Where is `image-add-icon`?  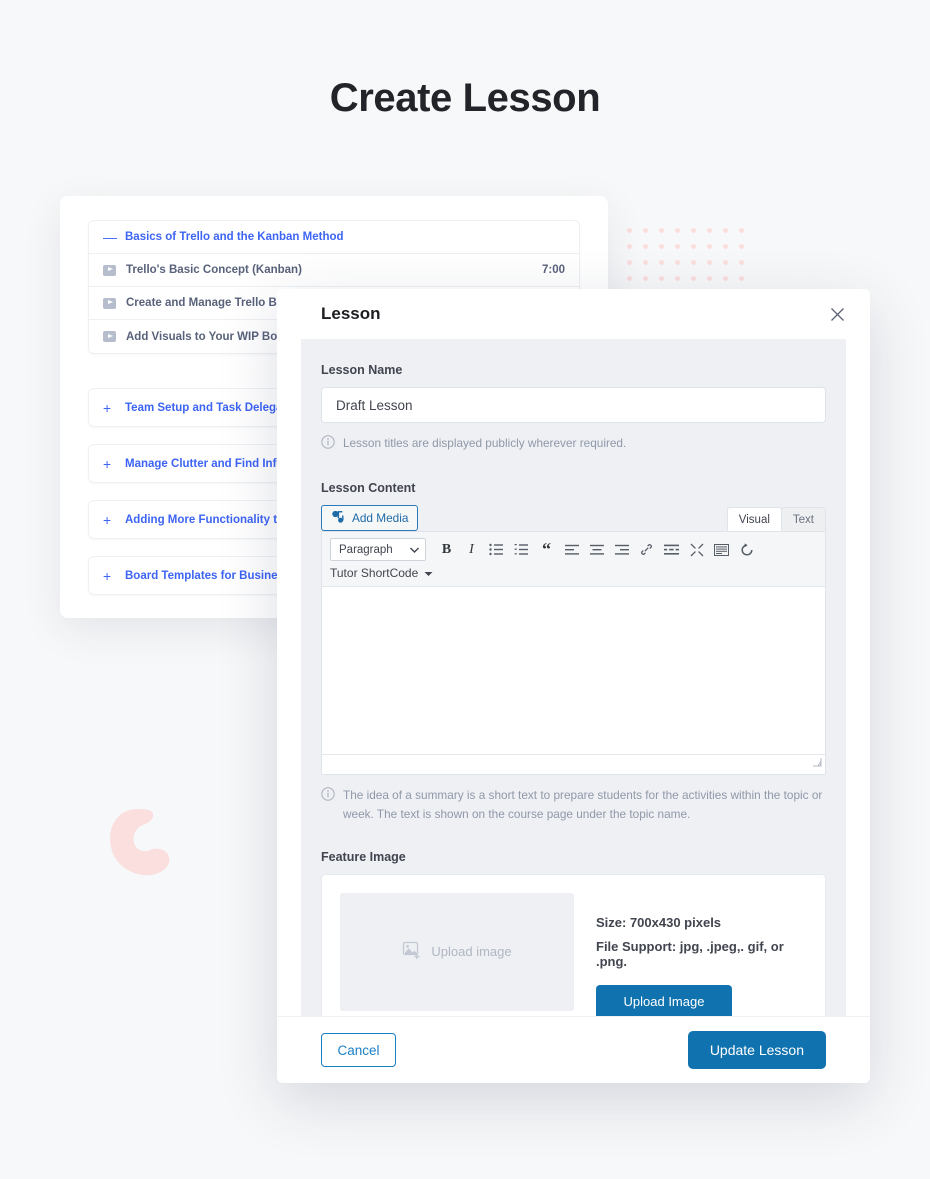 image-add-icon is located at coordinates (412, 951).